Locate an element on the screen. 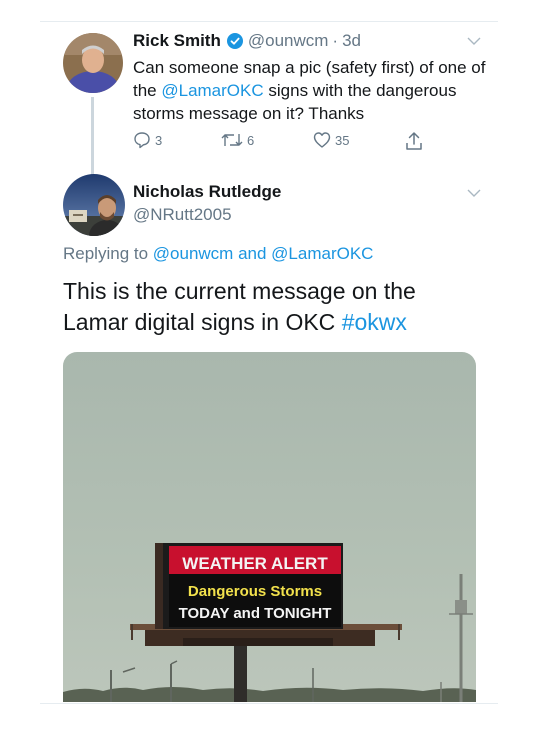  reply-button: 3 is located at coordinates (147, 140).